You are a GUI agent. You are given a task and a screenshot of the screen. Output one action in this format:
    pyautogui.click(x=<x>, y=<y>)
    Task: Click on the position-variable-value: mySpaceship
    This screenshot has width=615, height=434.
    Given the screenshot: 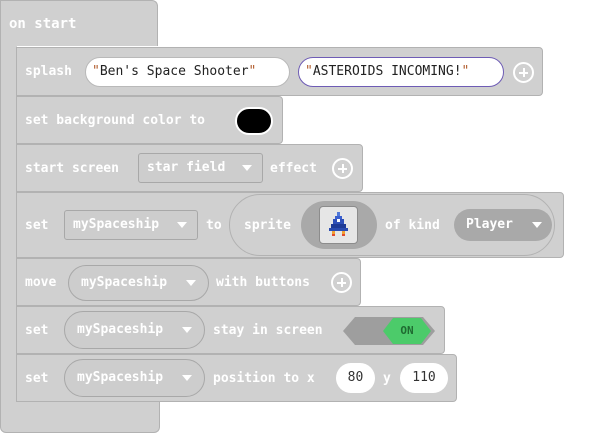 What is the action you would take?
    pyautogui.click(x=120, y=377)
    